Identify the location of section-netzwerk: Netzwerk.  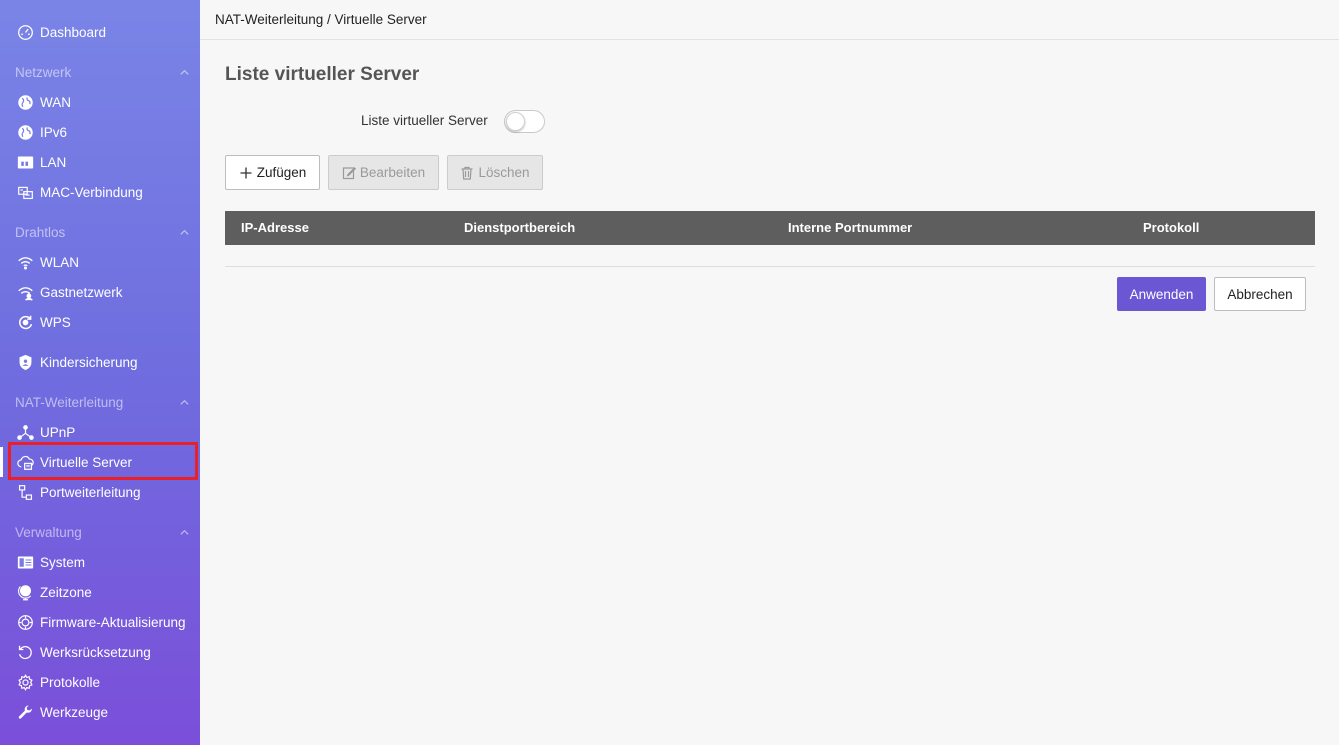
(100, 72).